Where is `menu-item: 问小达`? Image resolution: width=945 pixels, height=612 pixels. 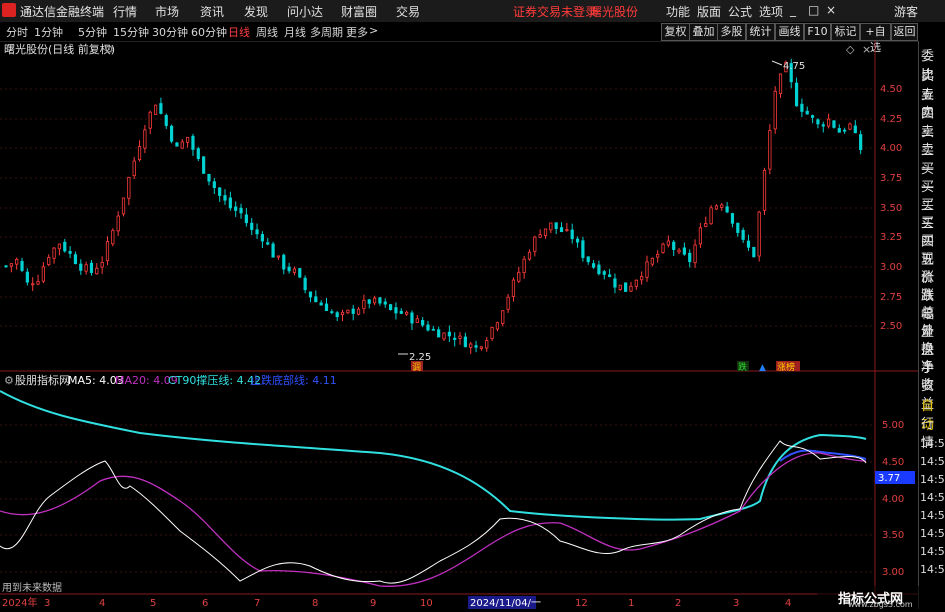 menu-item: 问小达 is located at coordinates (305, 11).